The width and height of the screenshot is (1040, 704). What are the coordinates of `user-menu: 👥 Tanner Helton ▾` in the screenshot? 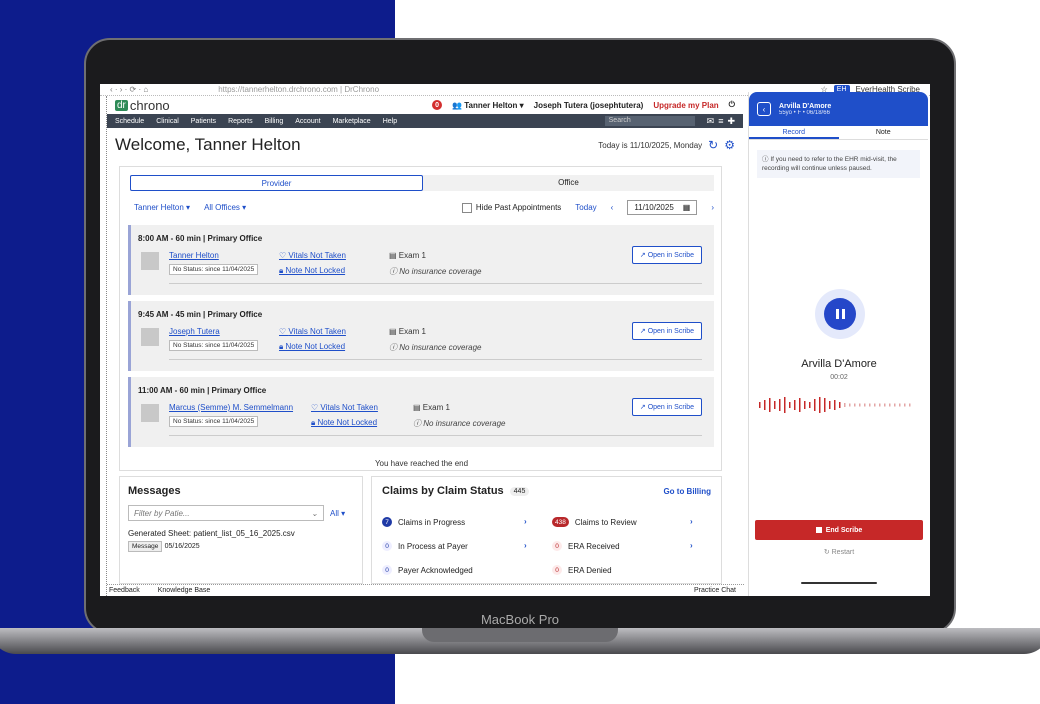 It's located at (488, 105).